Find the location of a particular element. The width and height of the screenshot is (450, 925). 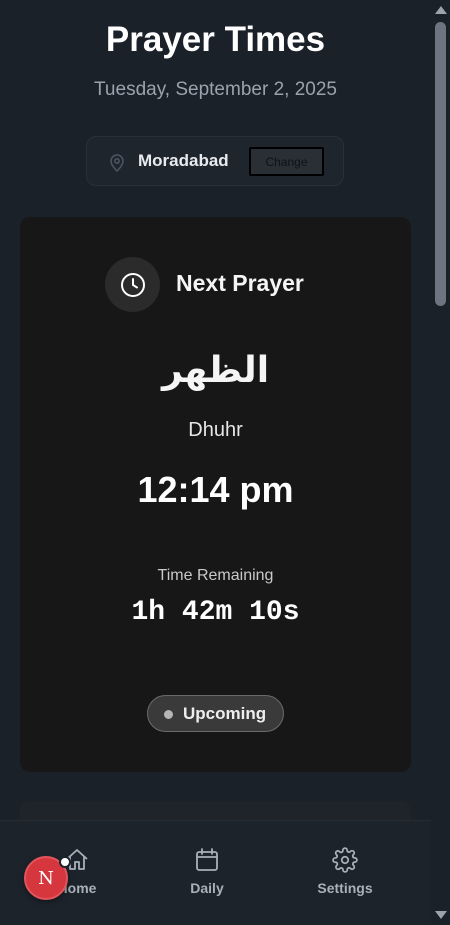

map-pin-icon is located at coordinates (117, 163).